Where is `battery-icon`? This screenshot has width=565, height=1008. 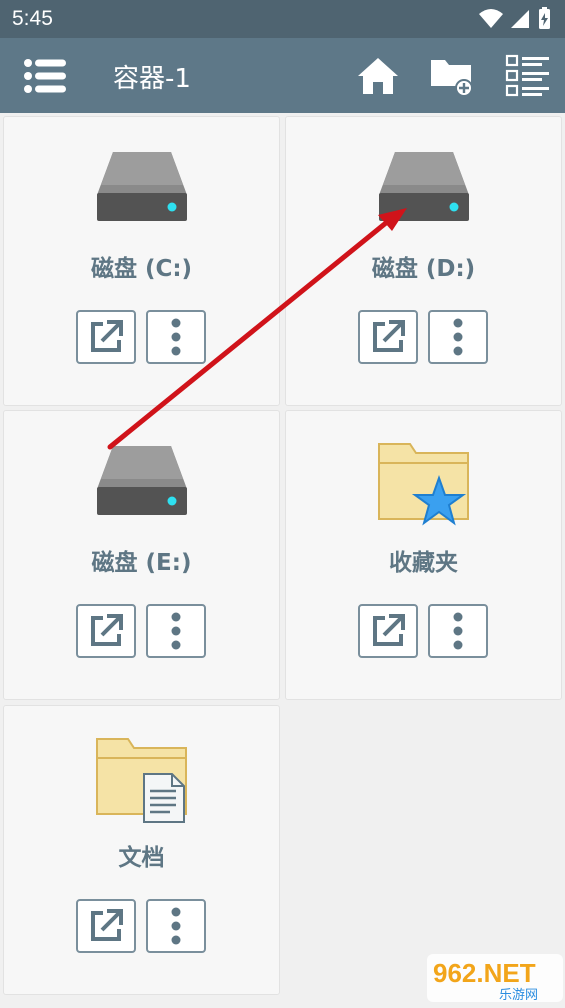 battery-icon is located at coordinates (544, 18).